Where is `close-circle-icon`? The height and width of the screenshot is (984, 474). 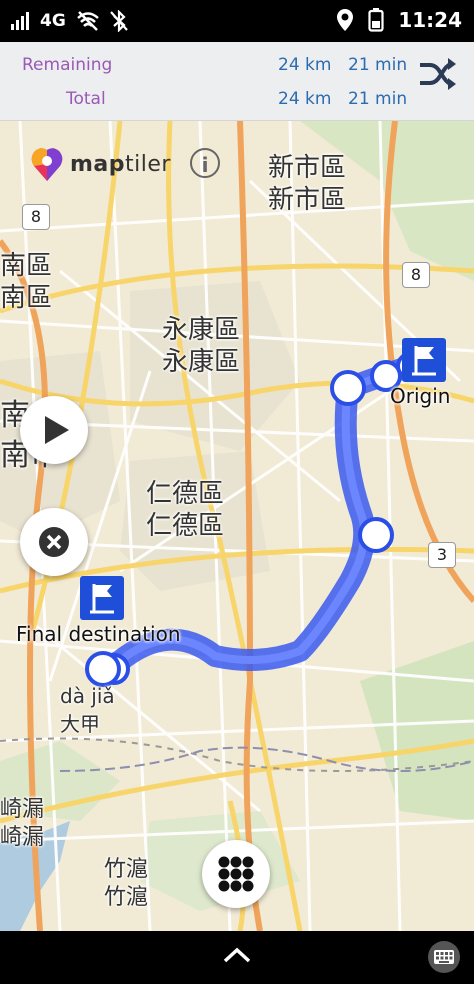 close-circle-icon is located at coordinates (54, 542).